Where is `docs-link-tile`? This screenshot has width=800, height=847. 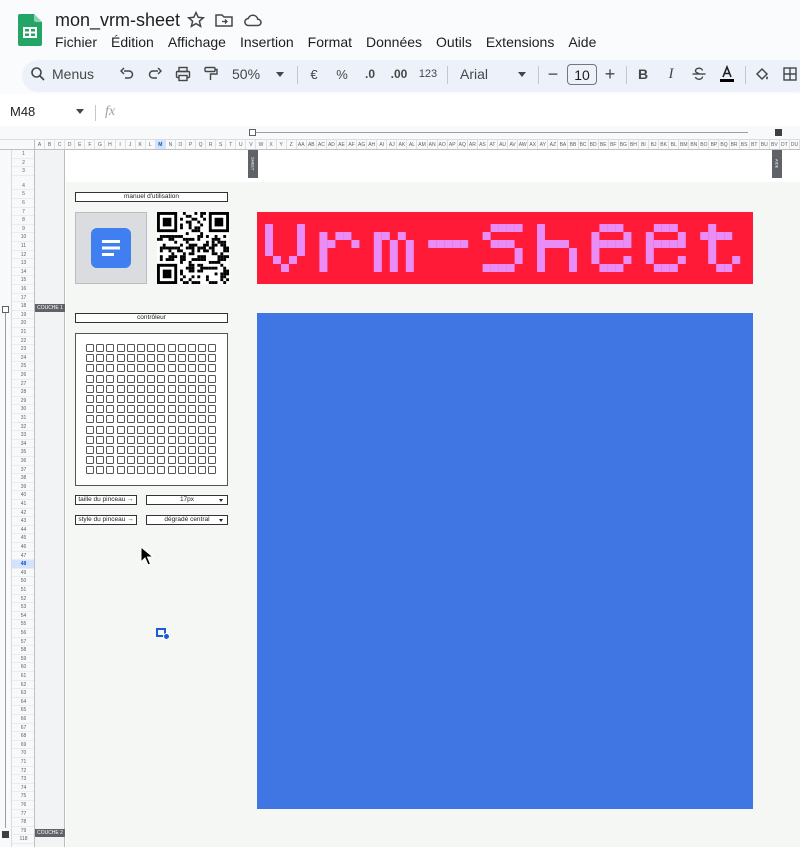
docs-link-tile is located at coordinates (111, 248).